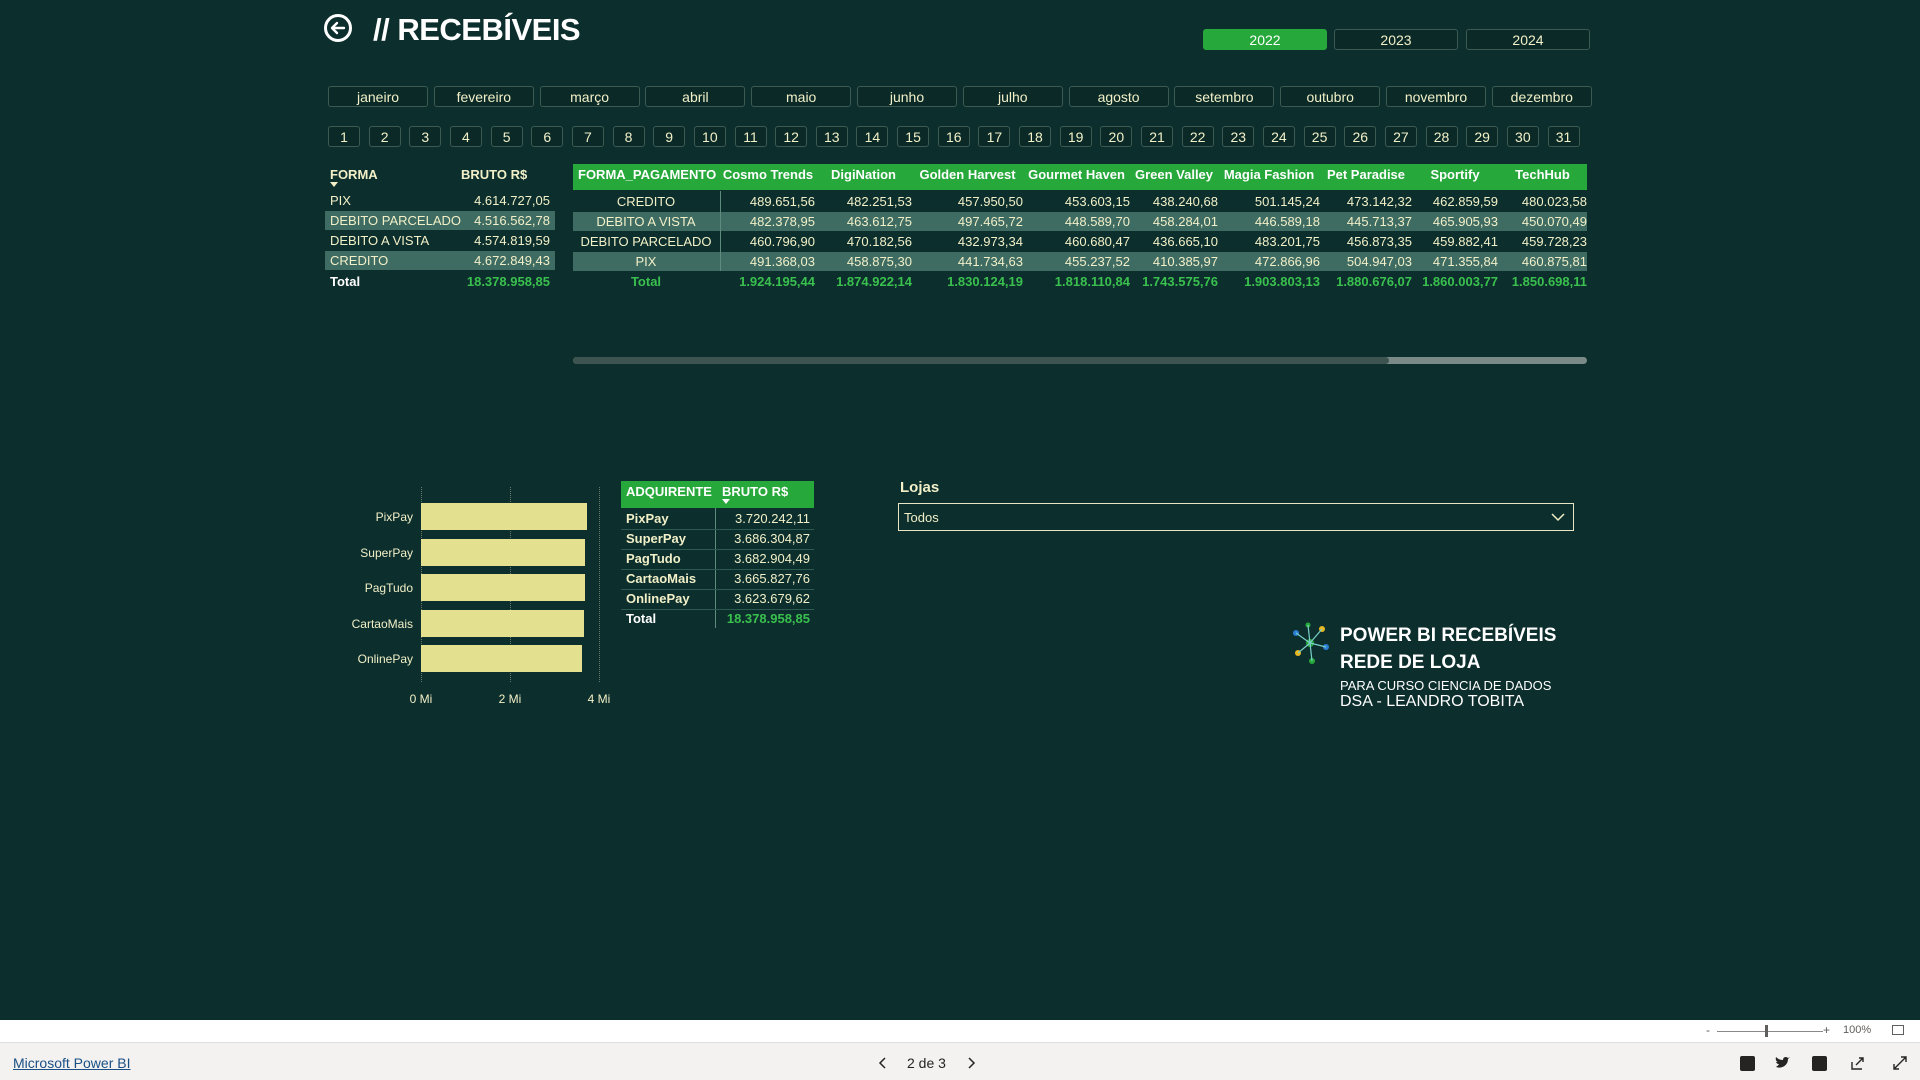  Describe the element at coordinates (378, 96) in the screenshot. I see `month-button-janeiro: janeiro` at that location.